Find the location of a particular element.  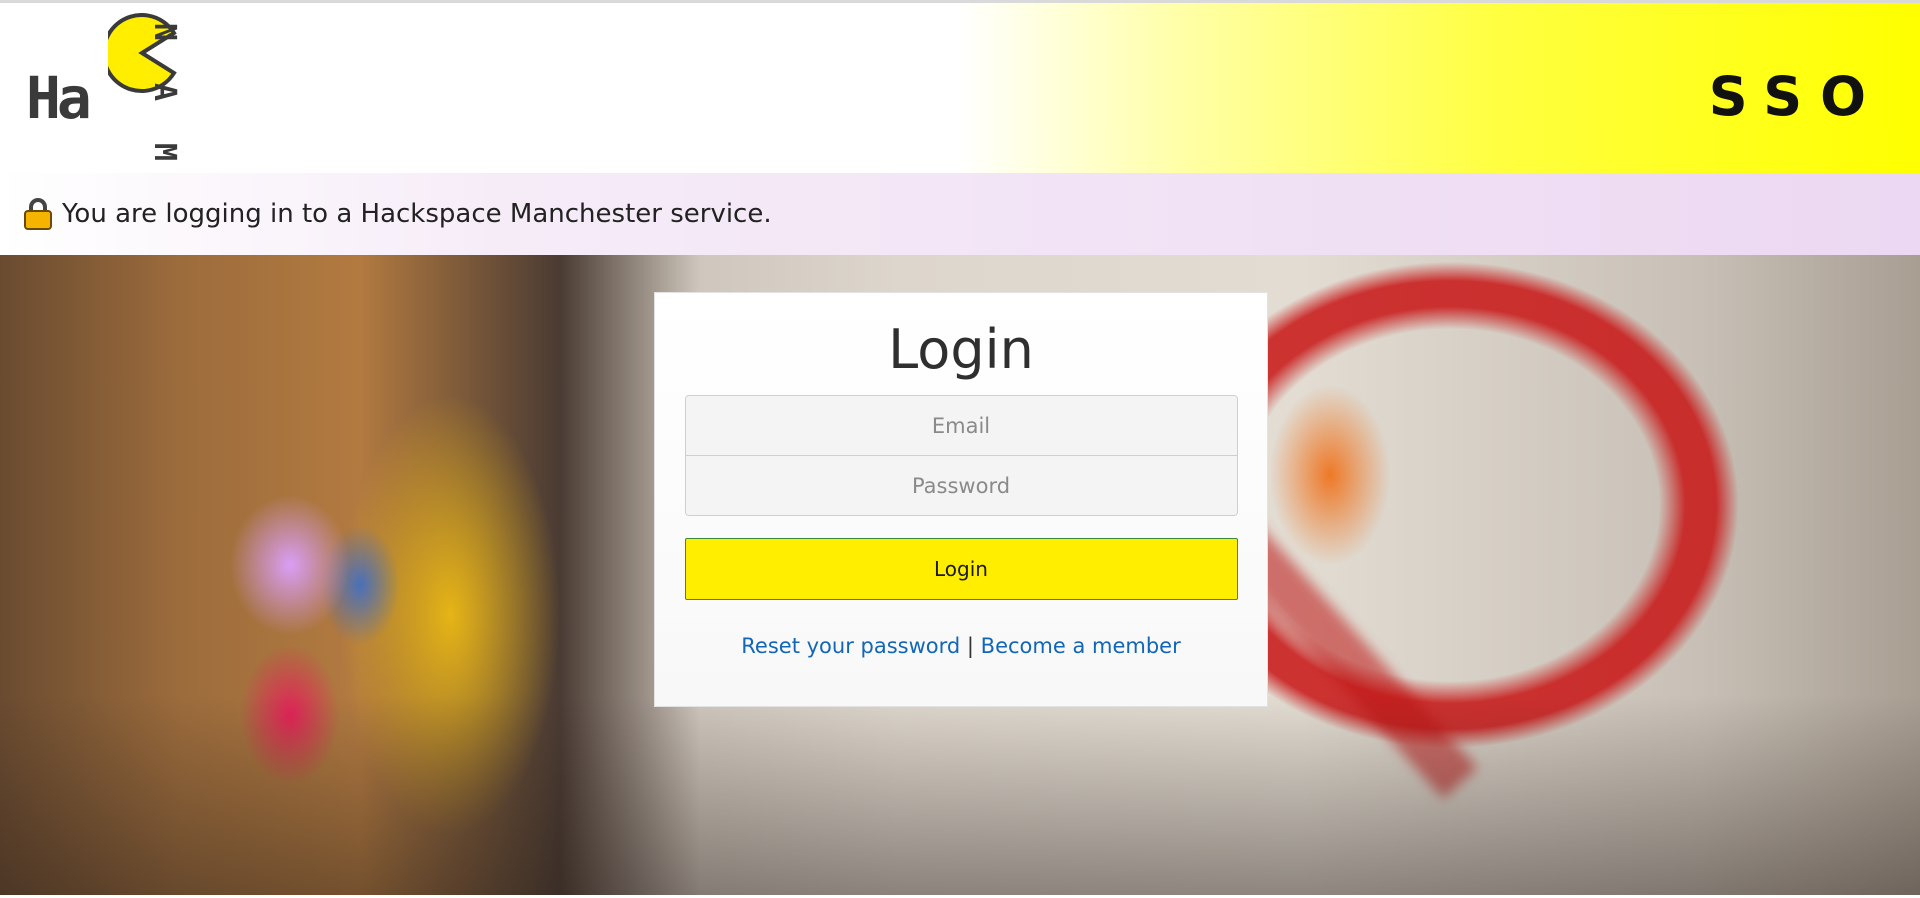

login-button: Login is located at coordinates (961, 569).